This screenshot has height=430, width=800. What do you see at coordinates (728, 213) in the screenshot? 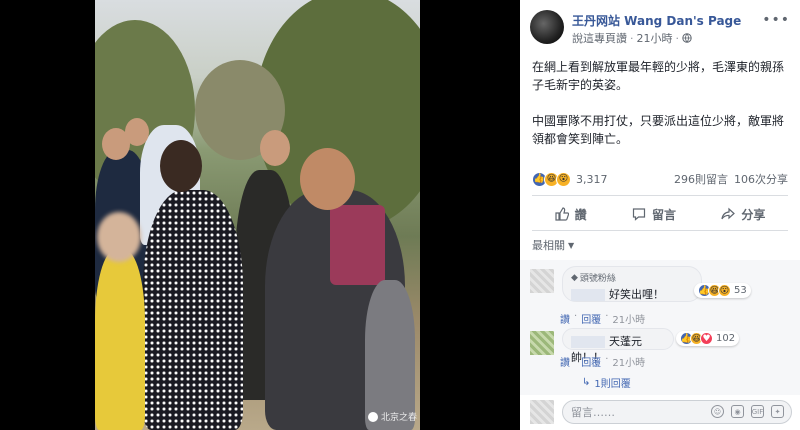
I see `share-arrow-icon` at bounding box center [728, 213].